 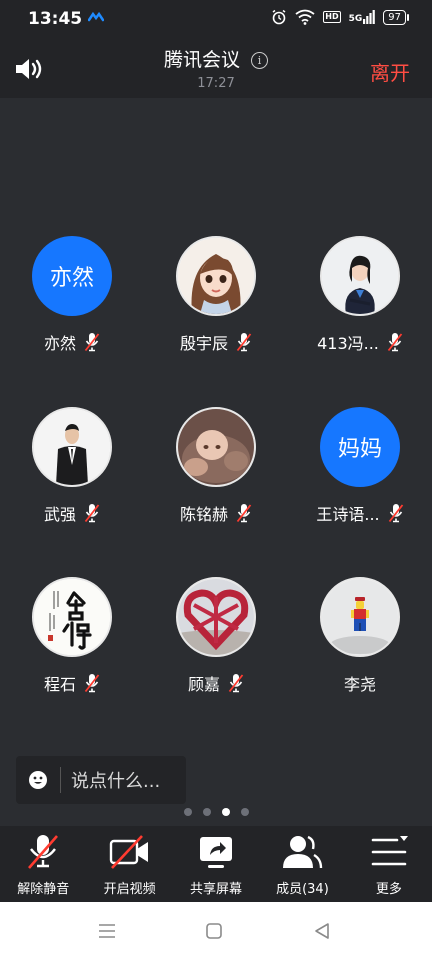 I want to click on start-video-label: 开启视频, so click(x=129, y=889).